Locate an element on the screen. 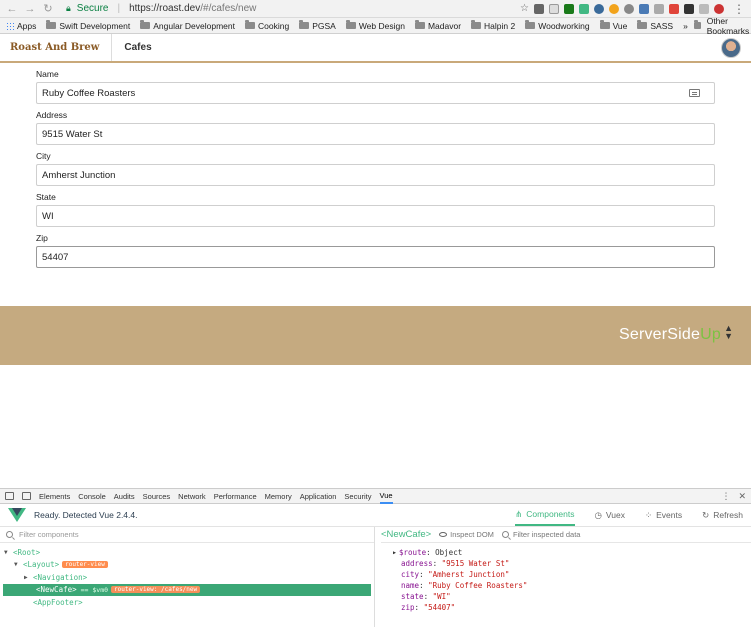  inspect-element-icon is located at coordinates (9, 496).